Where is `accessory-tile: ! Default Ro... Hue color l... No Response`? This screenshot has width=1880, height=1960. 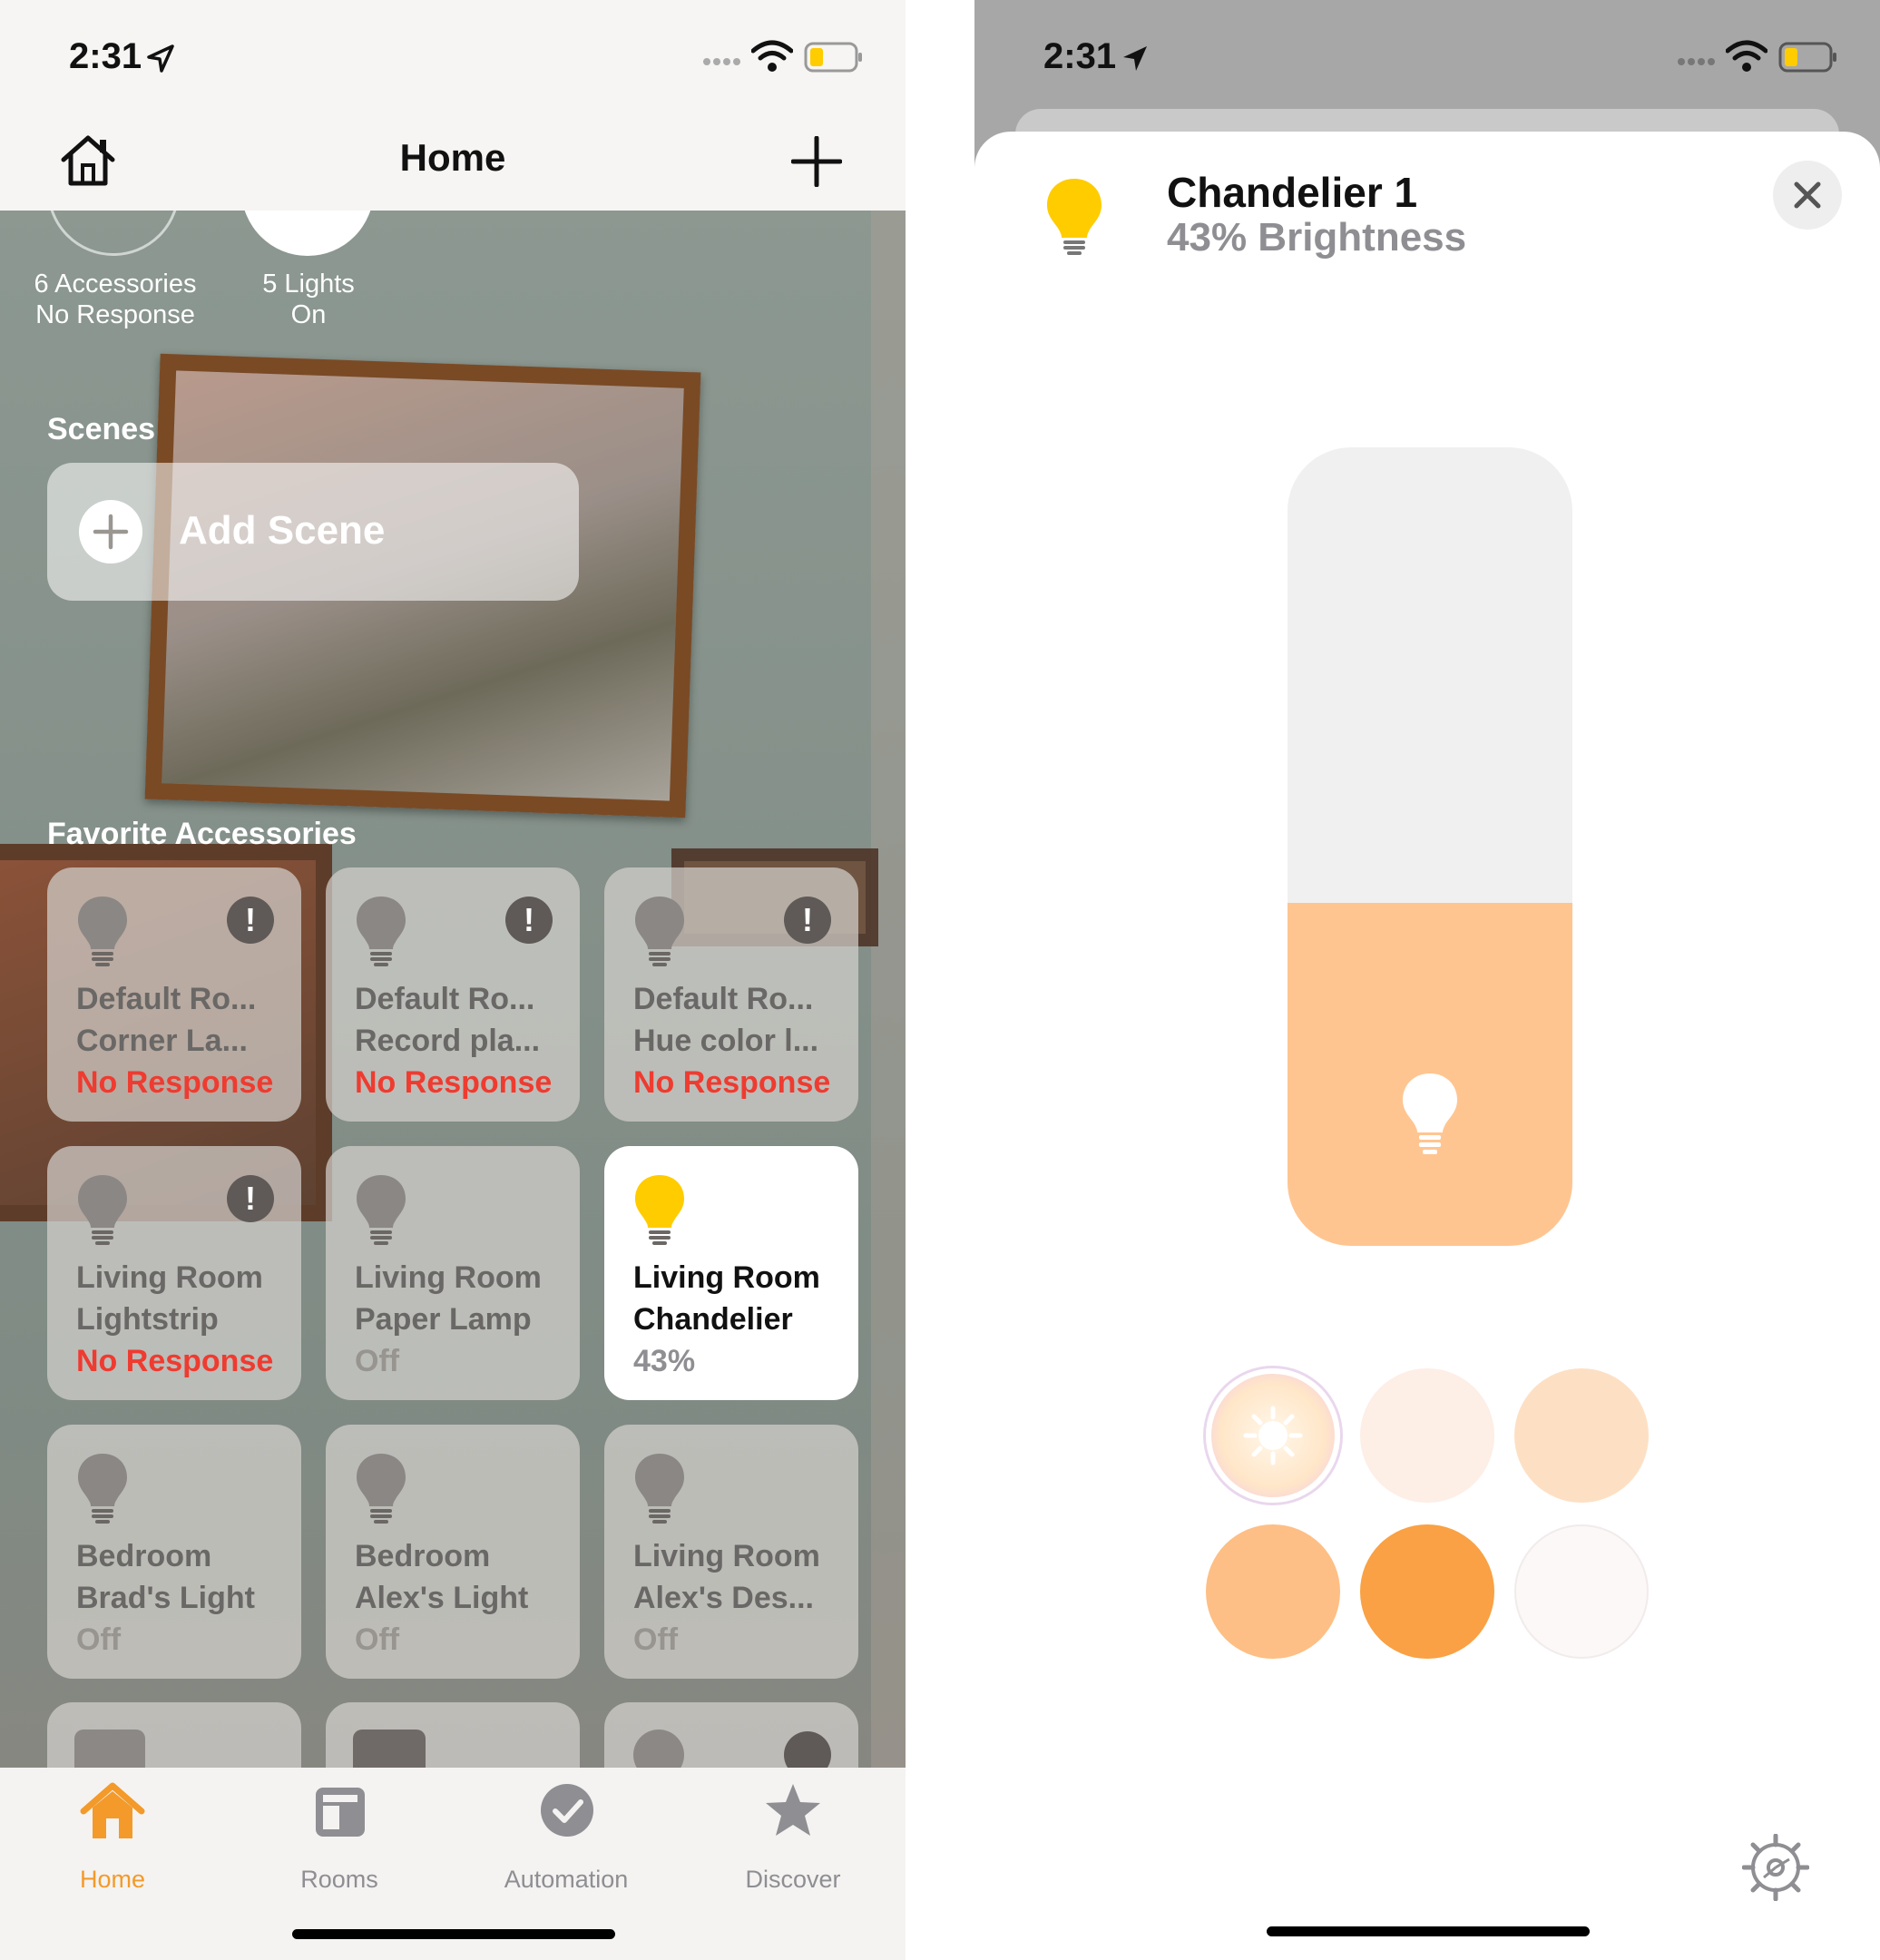
accessory-tile: ! Default Ro... Hue color l... No Response is located at coordinates (731, 994).